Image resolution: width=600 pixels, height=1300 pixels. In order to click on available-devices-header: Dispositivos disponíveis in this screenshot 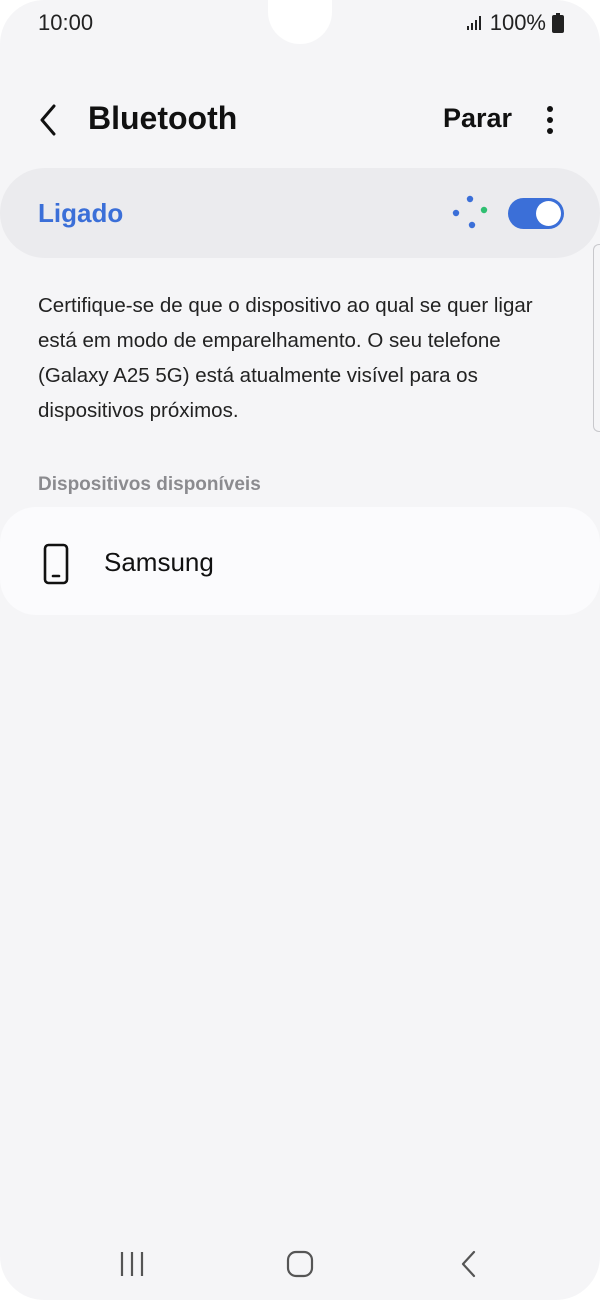, I will do `click(149, 484)`.